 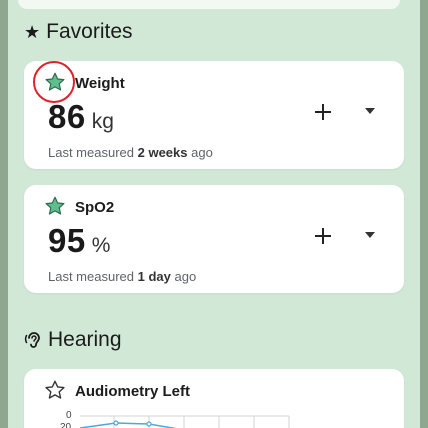 I want to click on measured-period: 2 weeks, so click(x=162, y=152).